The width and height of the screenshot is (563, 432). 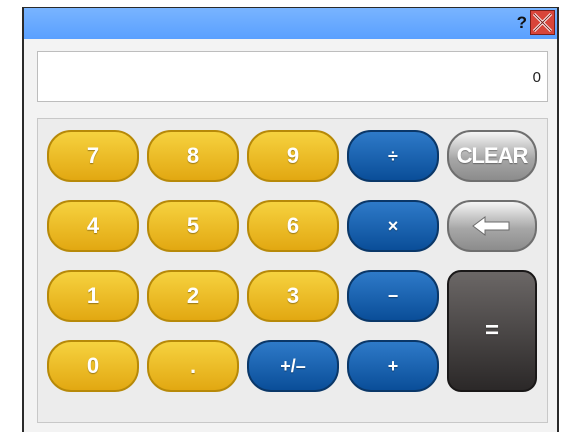 What do you see at coordinates (293, 226) in the screenshot?
I see `key-6: 6` at bounding box center [293, 226].